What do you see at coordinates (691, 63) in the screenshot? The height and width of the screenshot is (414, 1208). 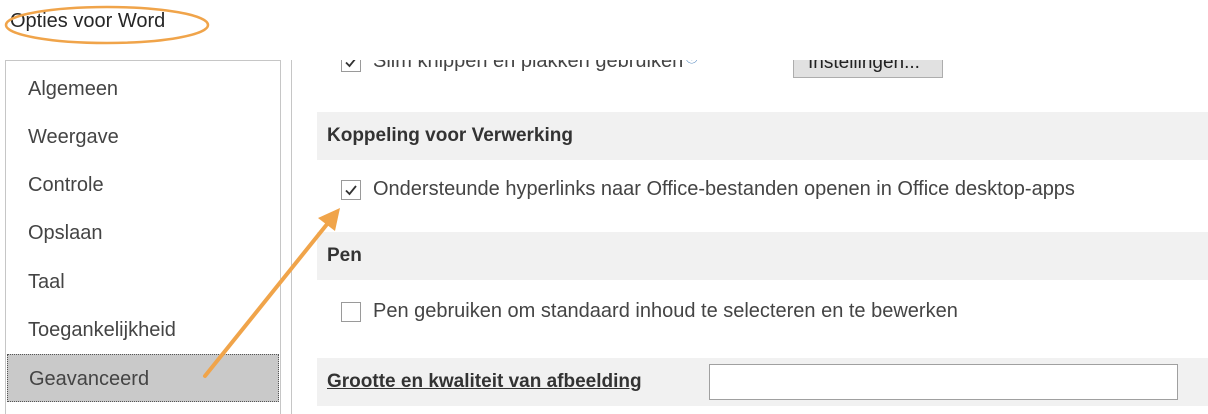 I see `info-icon: ⓘ` at bounding box center [691, 63].